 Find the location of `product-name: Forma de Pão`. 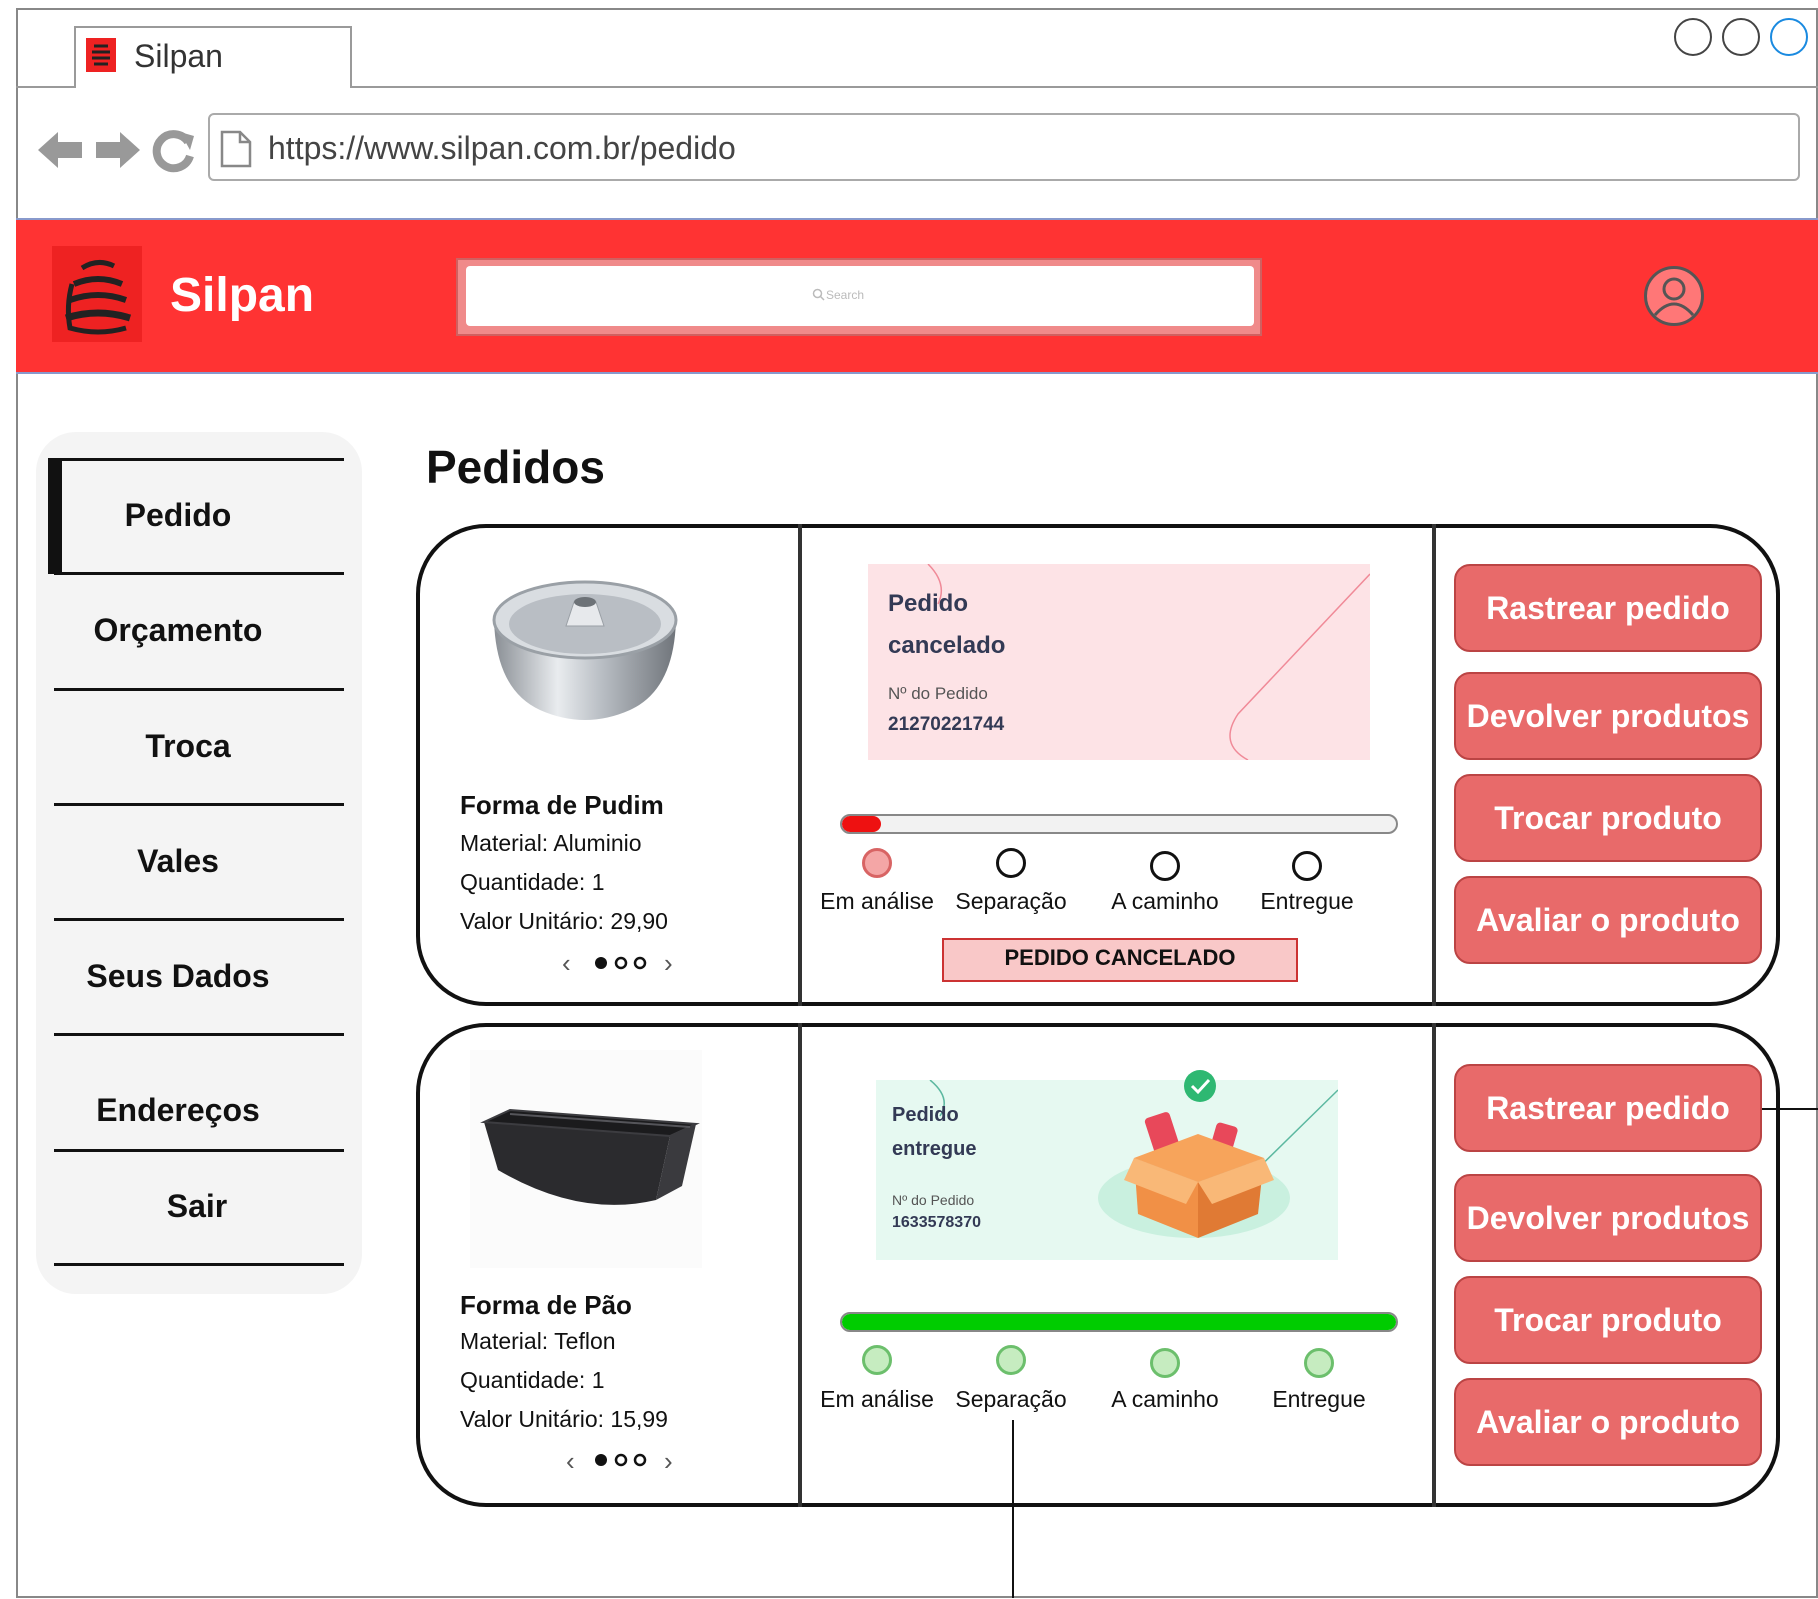

product-name: Forma de Pão is located at coordinates (546, 1305).